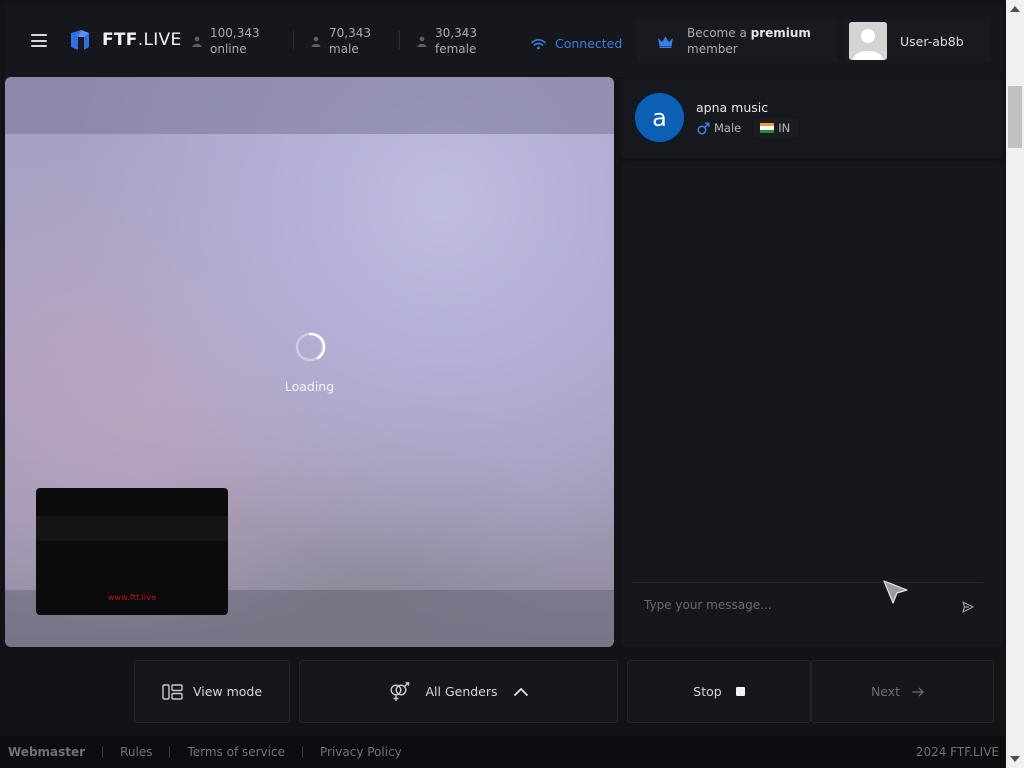 Image resolution: width=1024 pixels, height=768 pixels. What do you see at coordinates (350, 33) in the screenshot?
I see `male-count: 70,343` at bounding box center [350, 33].